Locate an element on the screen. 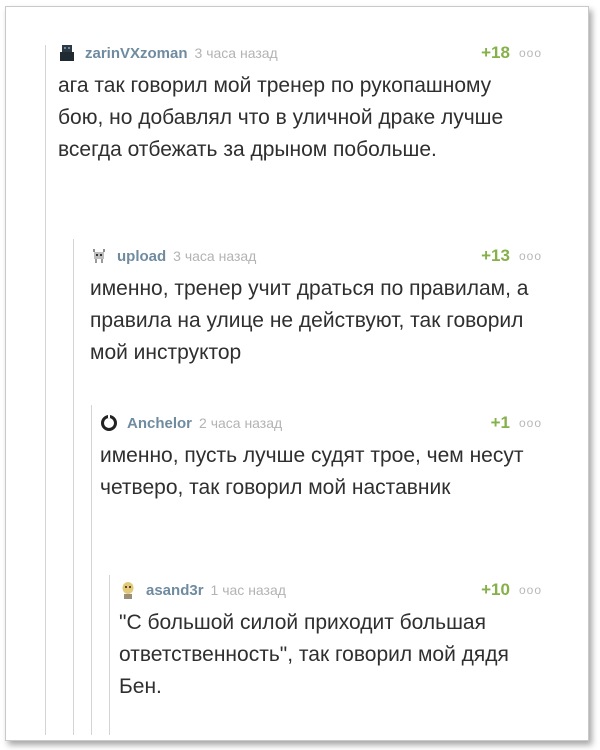 The width and height of the screenshot is (600, 750). comment-header: Anchelor 2 часа назад +1 ooo is located at coordinates (321, 423).